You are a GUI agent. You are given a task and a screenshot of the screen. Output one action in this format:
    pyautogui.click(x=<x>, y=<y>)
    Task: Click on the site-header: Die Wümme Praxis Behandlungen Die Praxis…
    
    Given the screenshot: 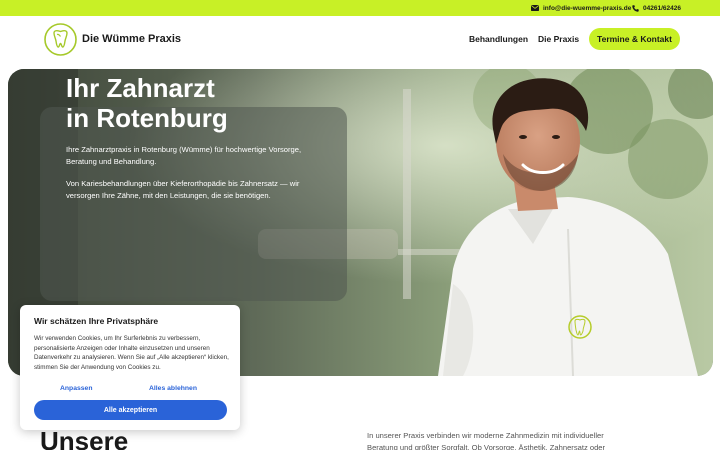 What is the action you would take?
    pyautogui.click(x=360, y=42)
    